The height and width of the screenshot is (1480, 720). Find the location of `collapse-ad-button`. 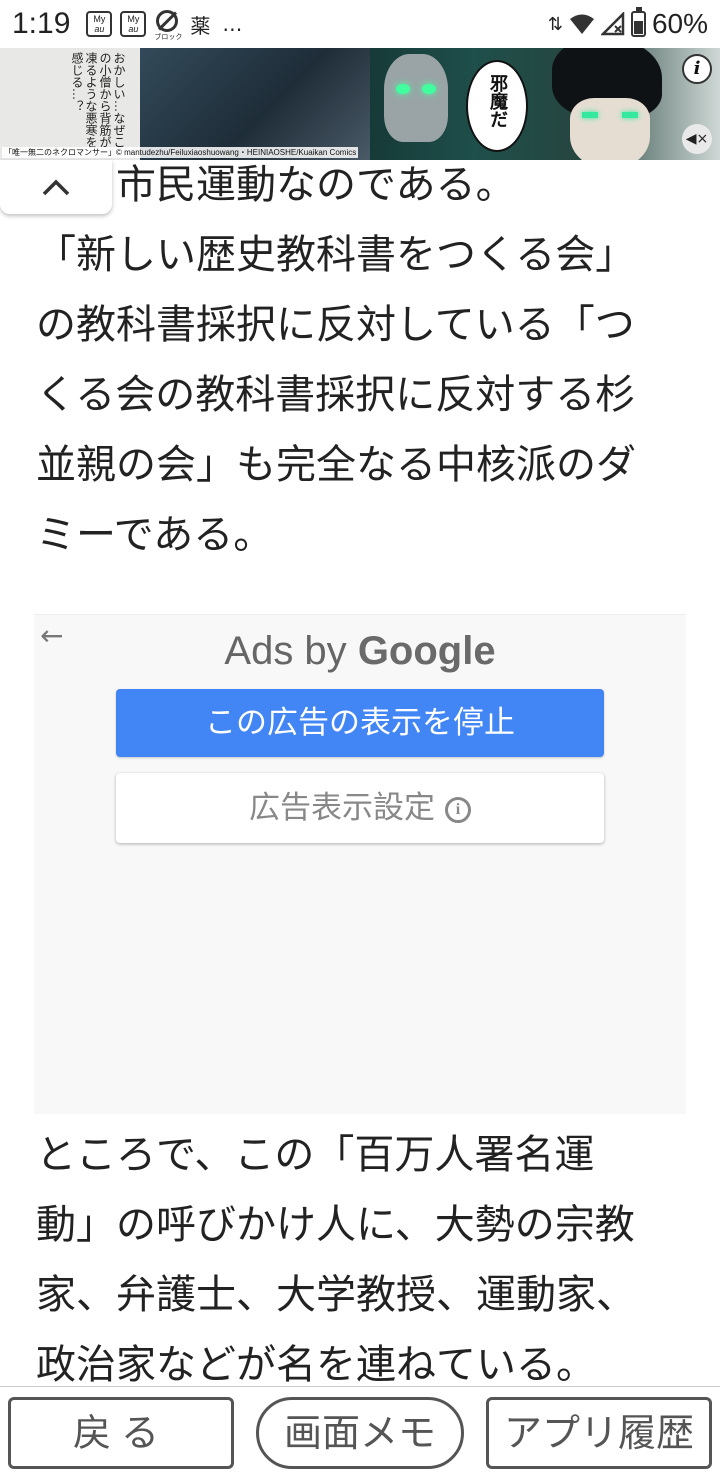

collapse-ad-button is located at coordinates (56, 187).